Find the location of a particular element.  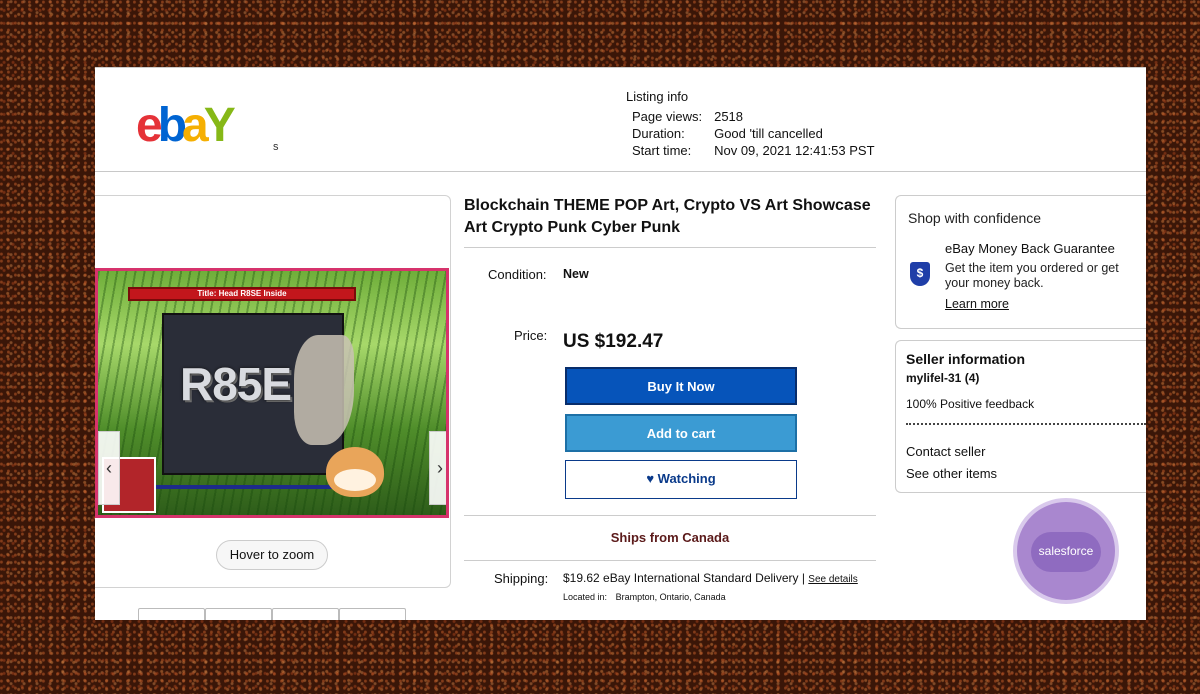

heart-icon: ♥ is located at coordinates (650, 478).